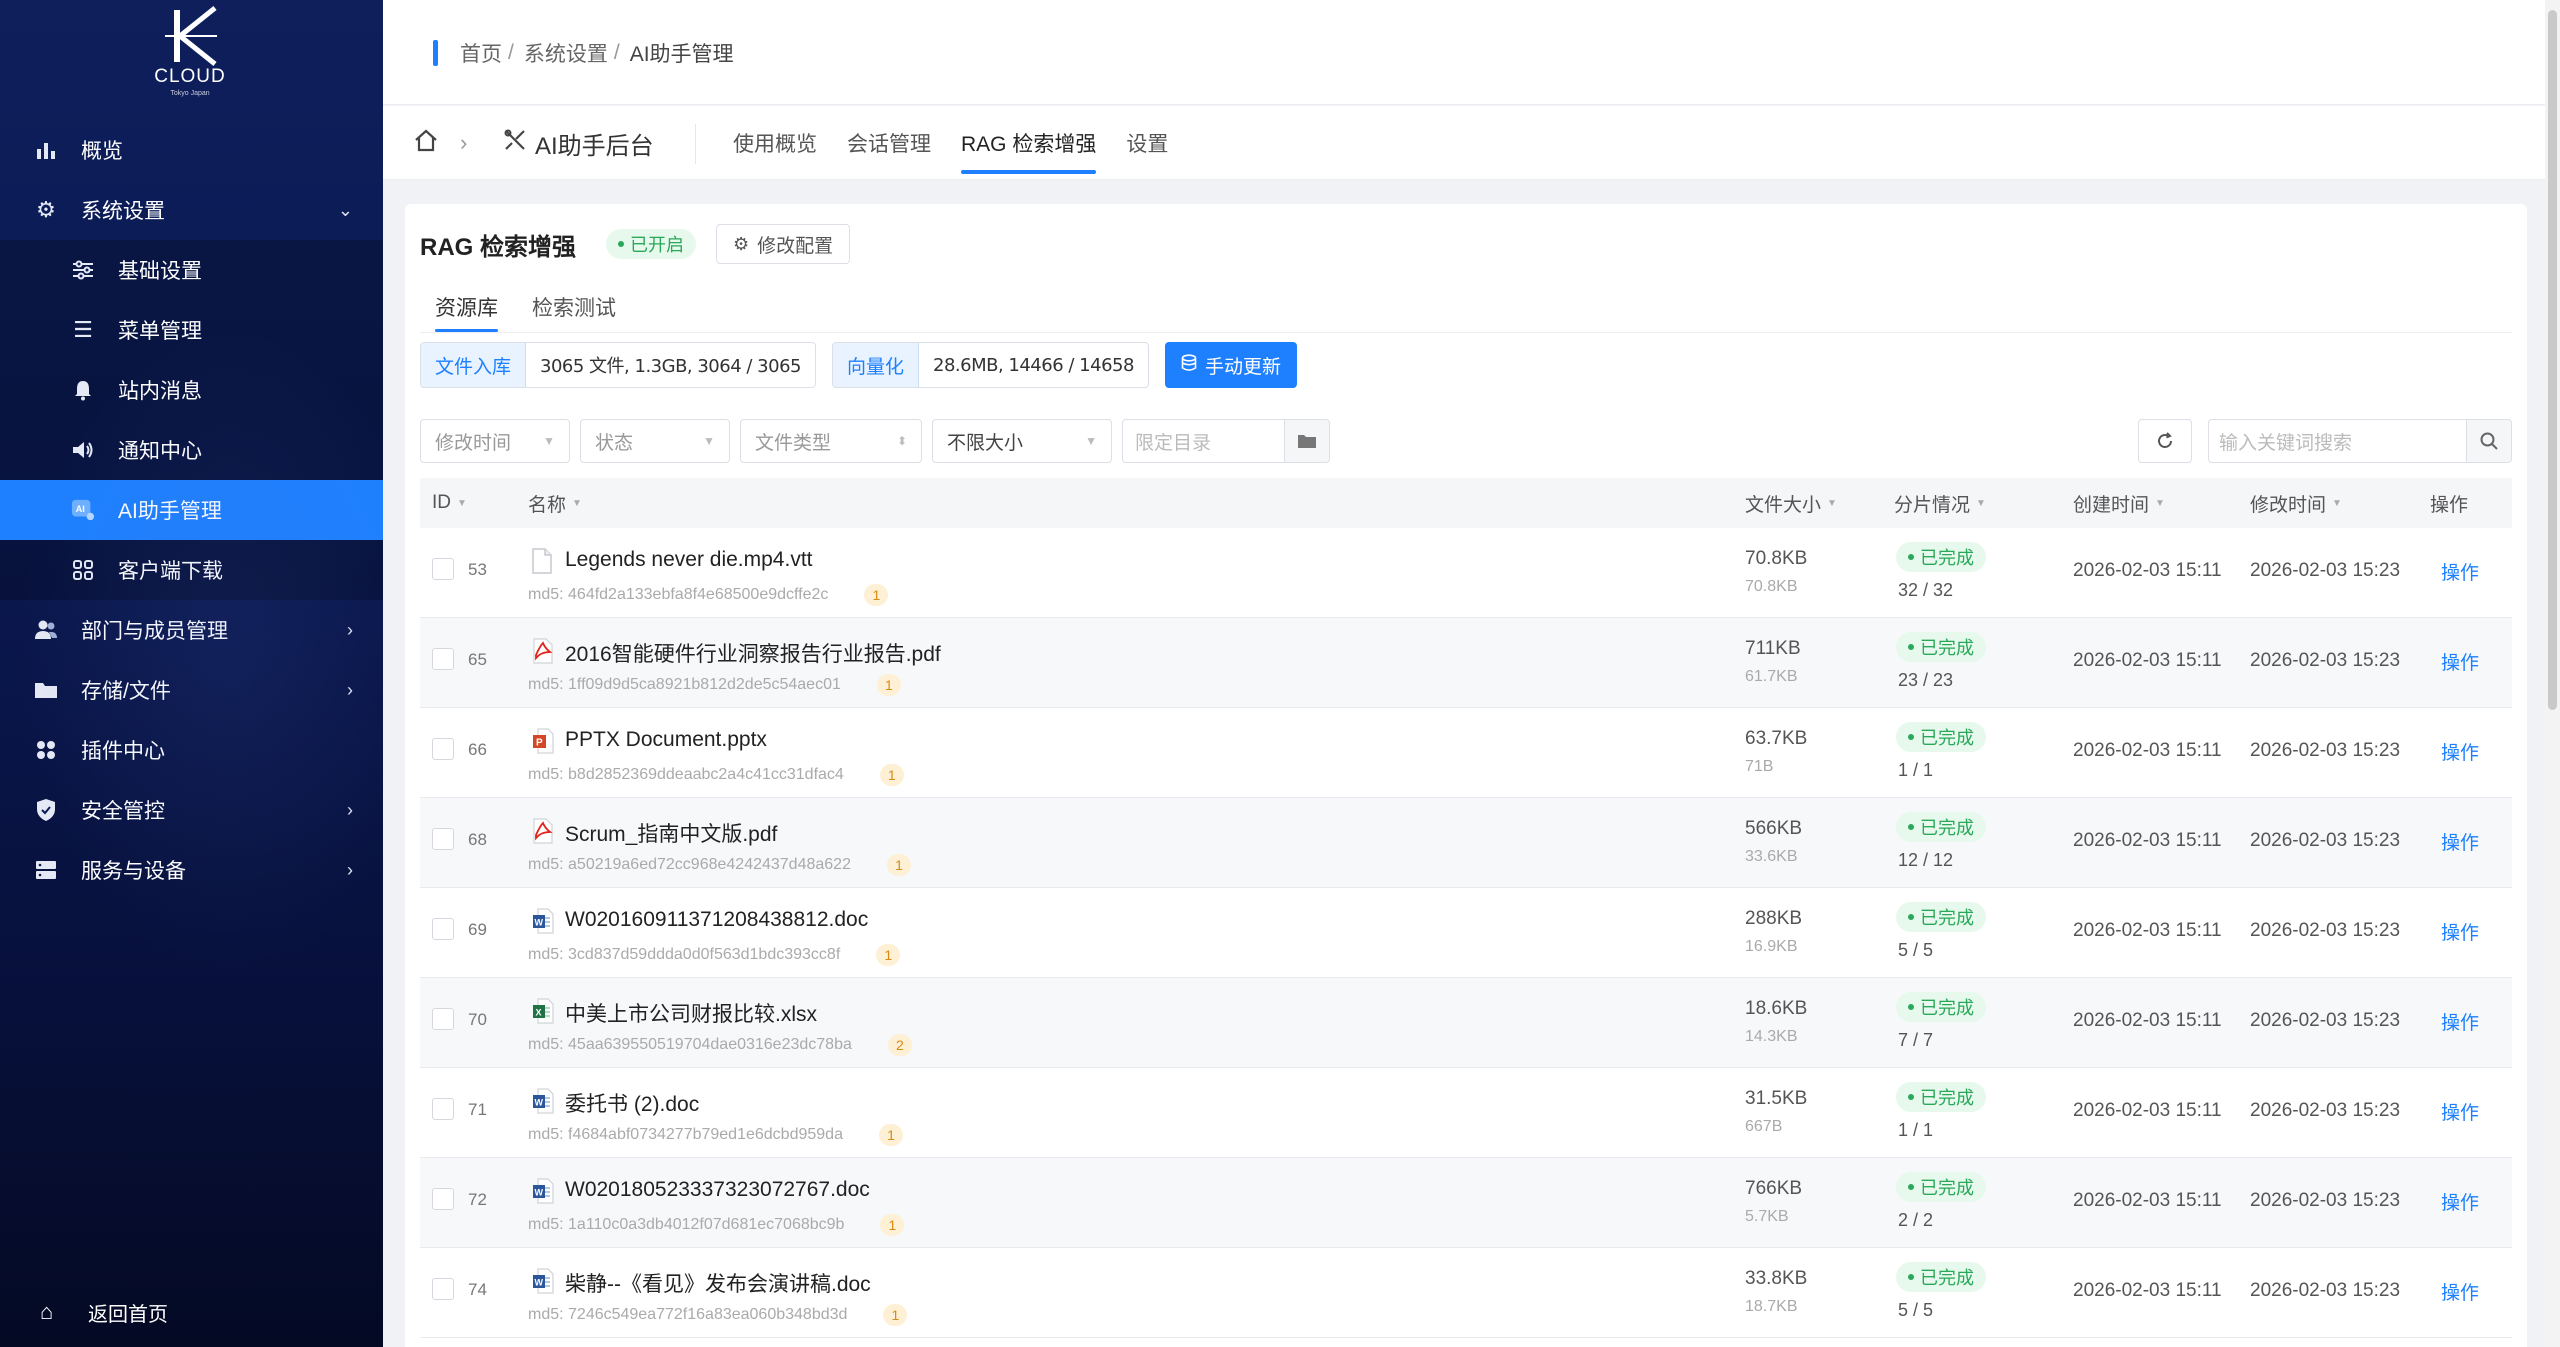  I want to click on status-select: 状态 ▼, so click(655, 441).